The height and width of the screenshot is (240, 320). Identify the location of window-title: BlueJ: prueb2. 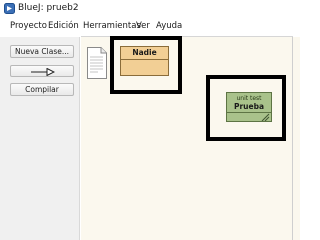
(48, 8).